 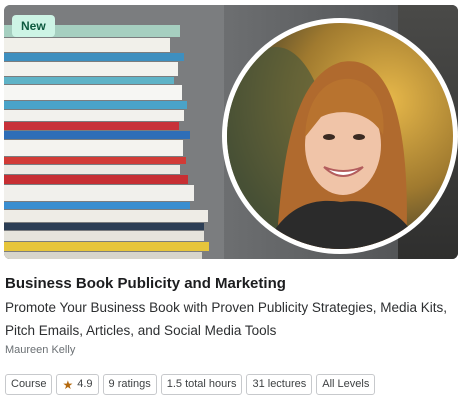 What do you see at coordinates (201, 384) in the screenshot?
I see `tag-total-hours: 1.5 total hours` at bounding box center [201, 384].